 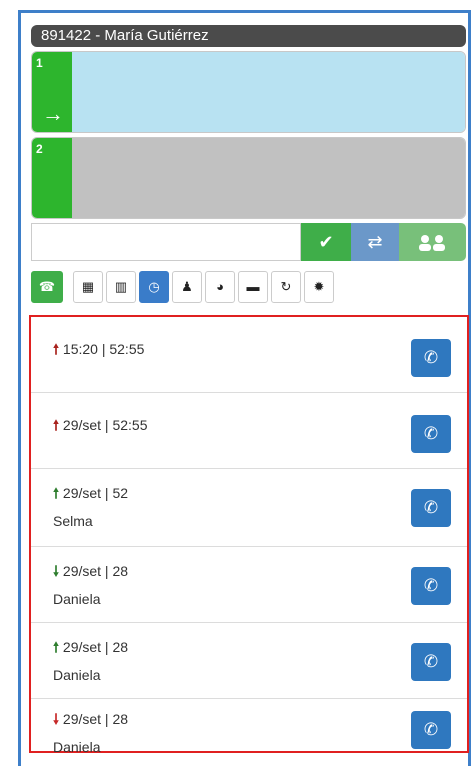 I want to click on call-time: 29/set | 52, so click(x=95, y=493).